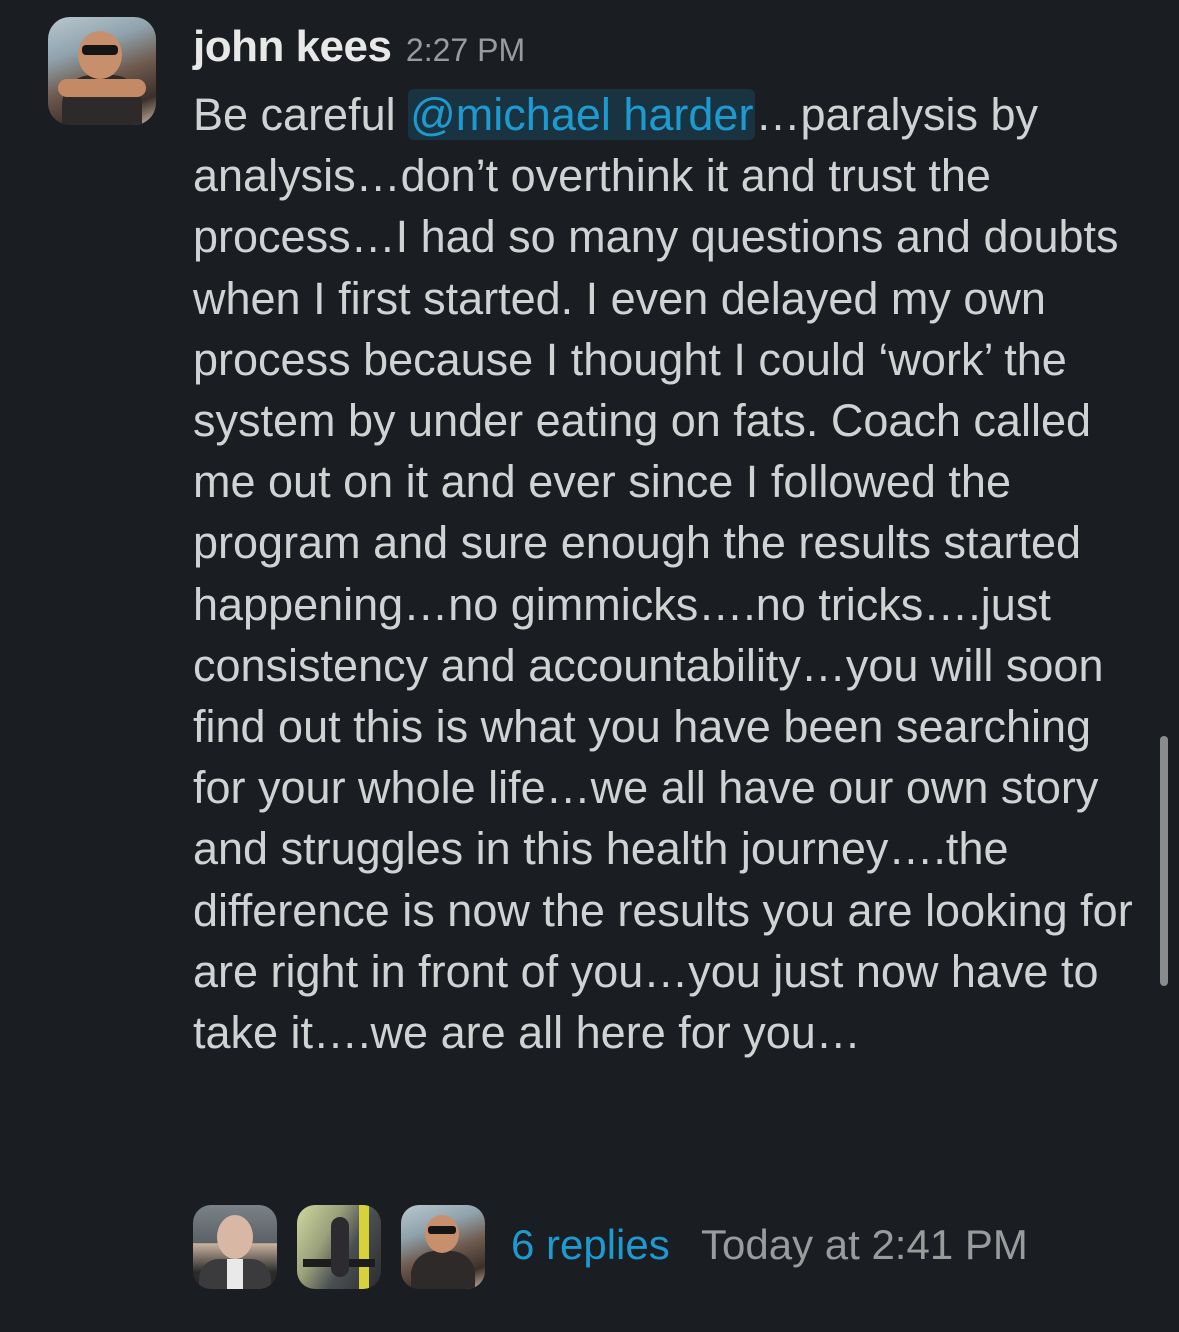 The image size is (1179, 1332). I want to click on avatar-stripe, so click(364, 1247).